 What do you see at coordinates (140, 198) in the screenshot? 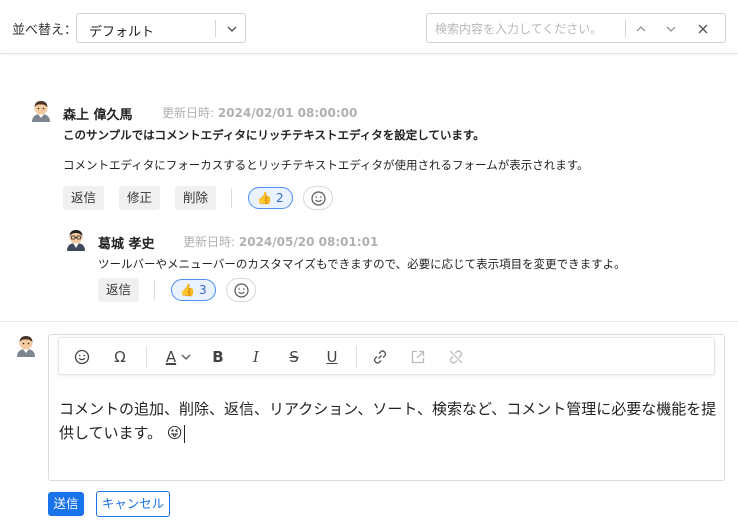
I see `edit-button: 修正` at bounding box center [140, 198].